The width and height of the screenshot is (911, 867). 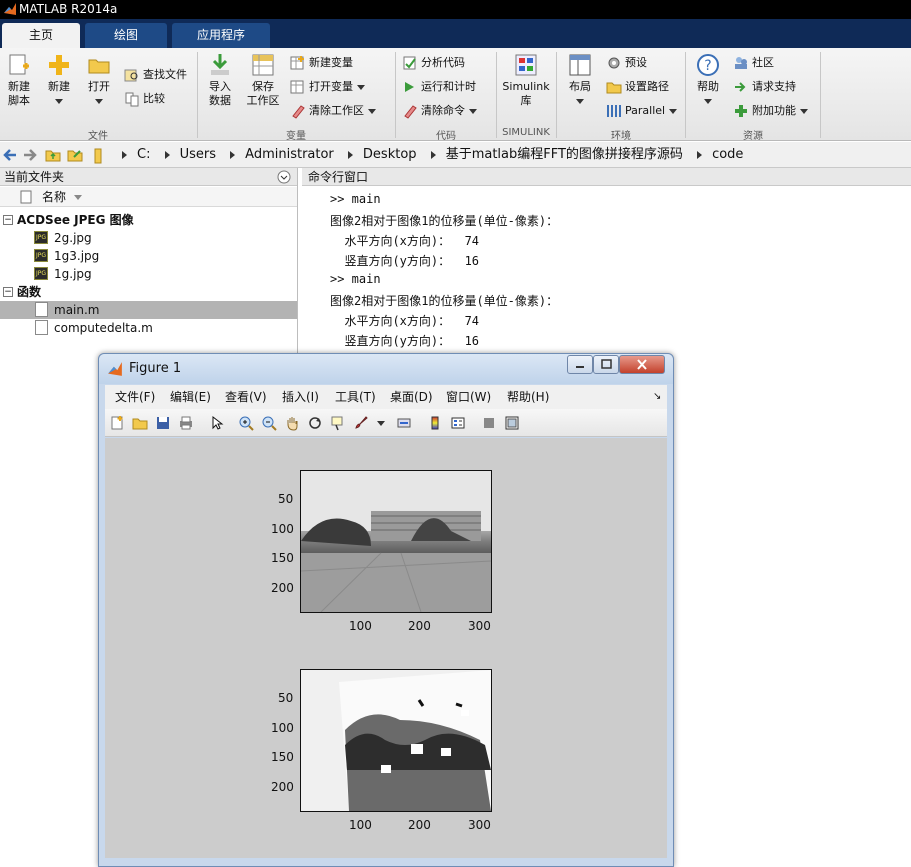 I want to click on output-line: 水平方向(x方向)： 74, so click(x=405, y=241).